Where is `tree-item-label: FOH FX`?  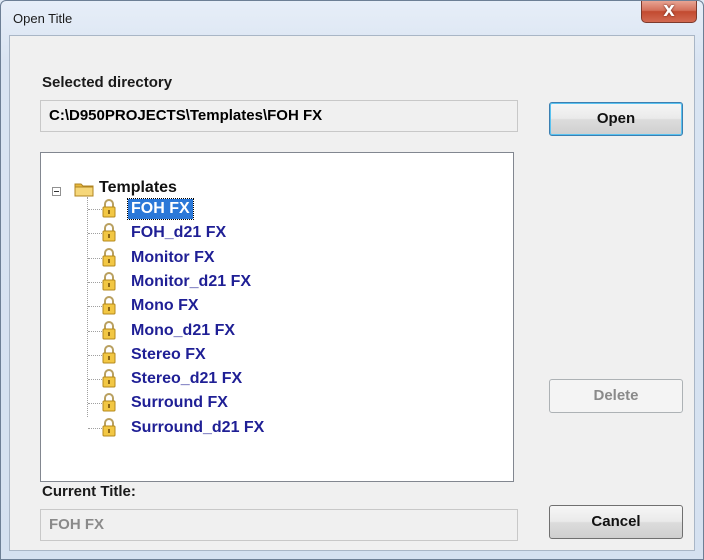
tree-item-label: FOH FX is located at coordinates (160, 209).